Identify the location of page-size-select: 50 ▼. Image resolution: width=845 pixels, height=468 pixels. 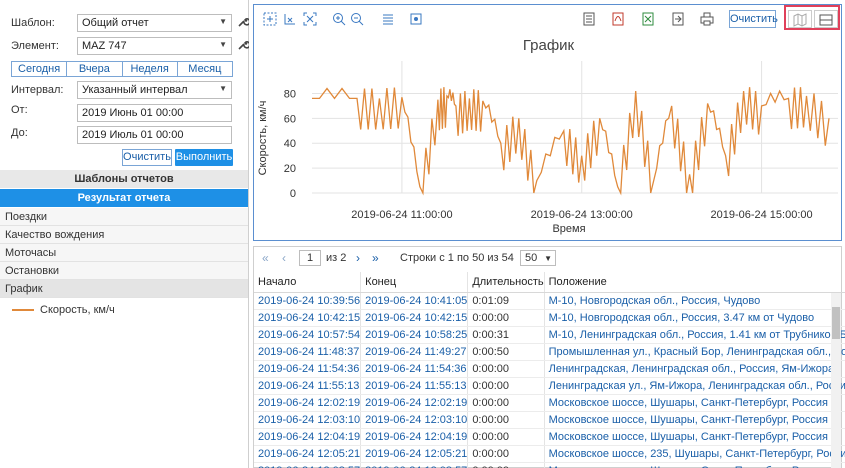
(538, 258).